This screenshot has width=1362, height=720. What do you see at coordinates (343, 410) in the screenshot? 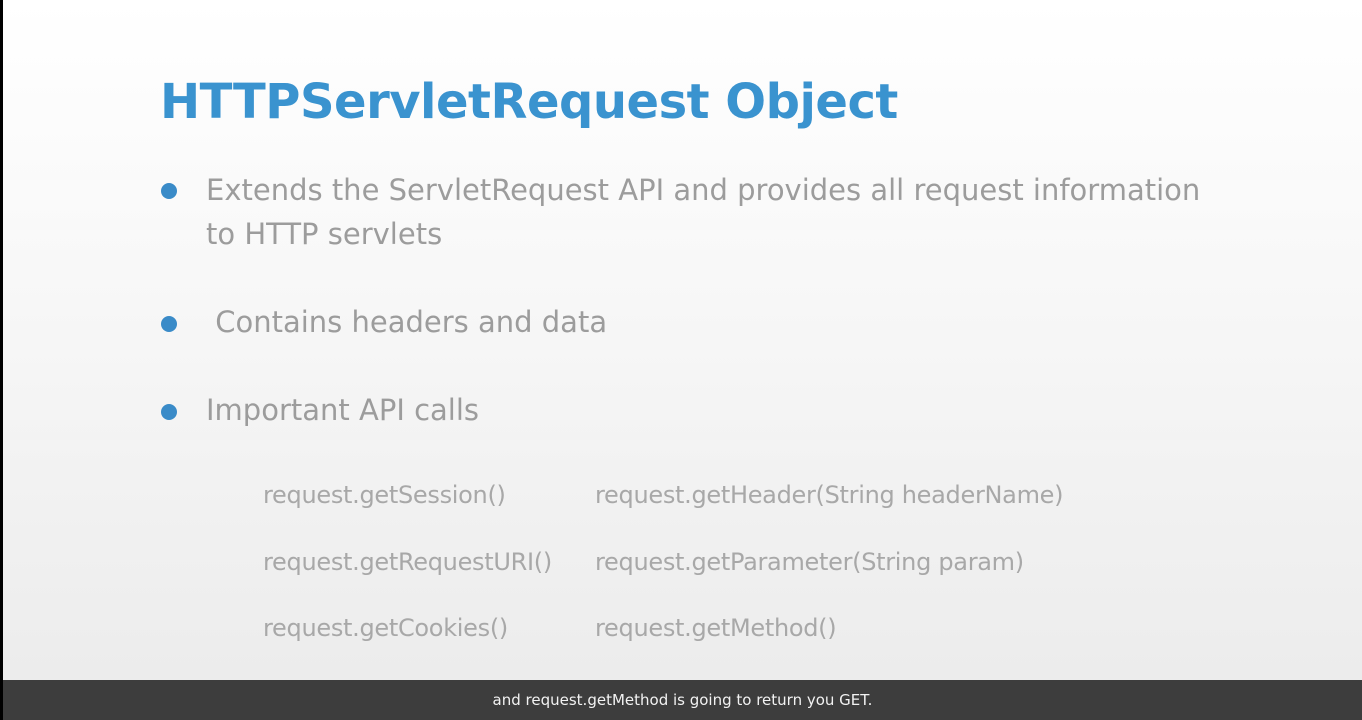
I see `bullet-text: Important API calls` at bounding box center [343, 410].